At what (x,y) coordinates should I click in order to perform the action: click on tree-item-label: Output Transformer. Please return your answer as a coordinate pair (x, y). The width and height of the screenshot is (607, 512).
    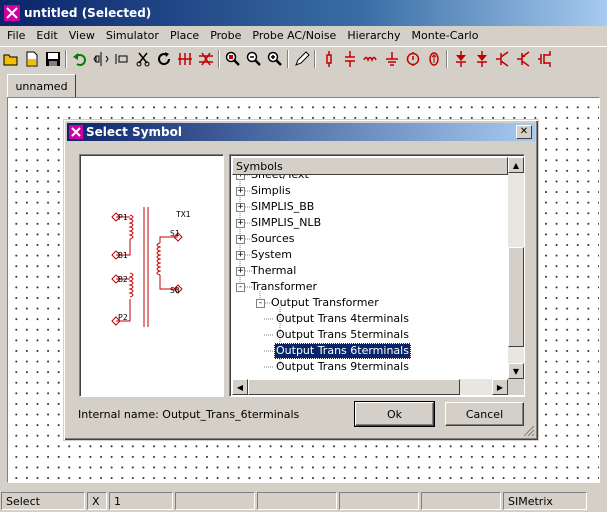
    Looking at the image, I should click on (325, 303).